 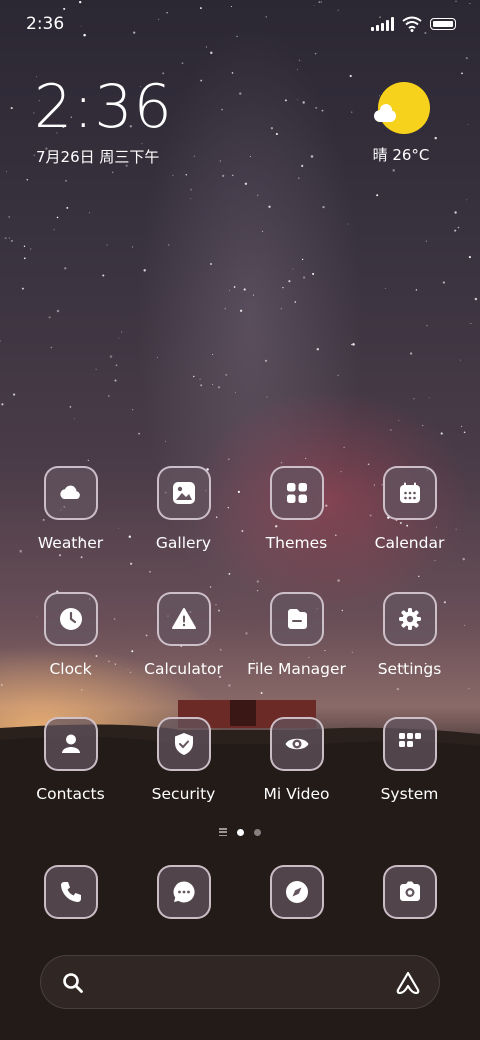 I want to click on weather-widget: 晴 26°C, so click(x=401, y=123).